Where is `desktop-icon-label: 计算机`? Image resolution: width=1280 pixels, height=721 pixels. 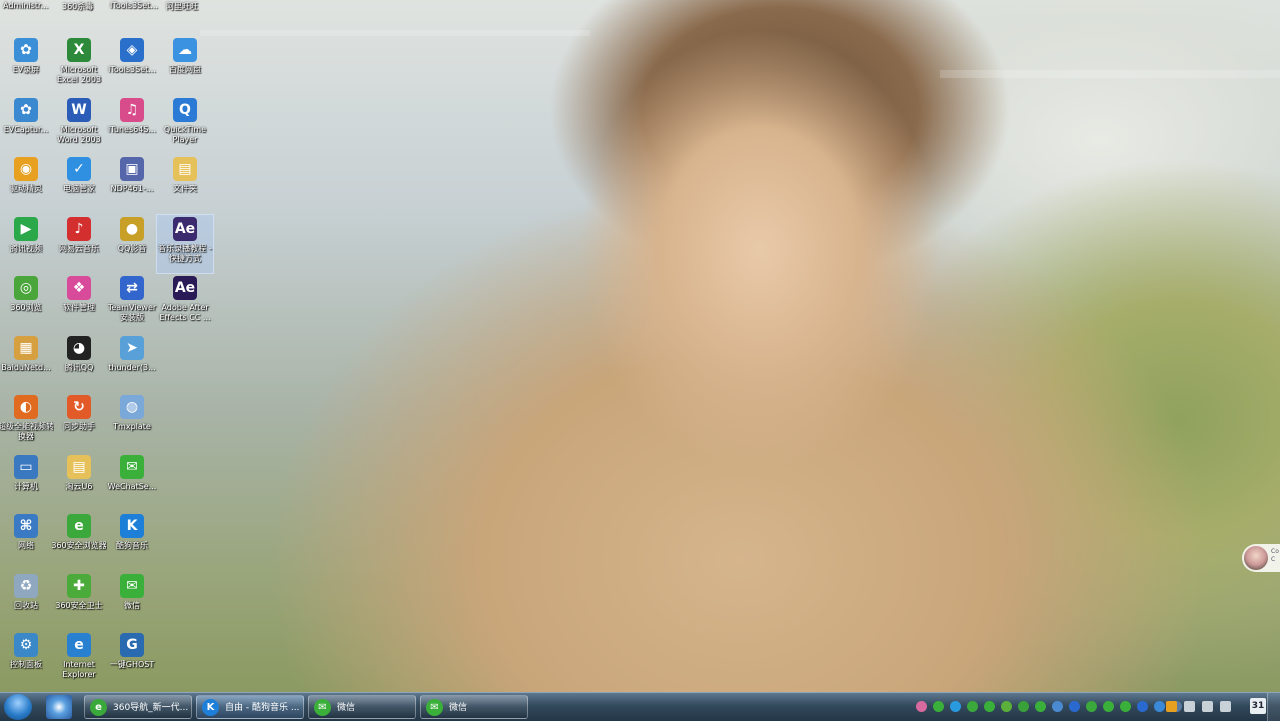
desktop-icon-label: 计算机 is located at coordinates (26, 486).